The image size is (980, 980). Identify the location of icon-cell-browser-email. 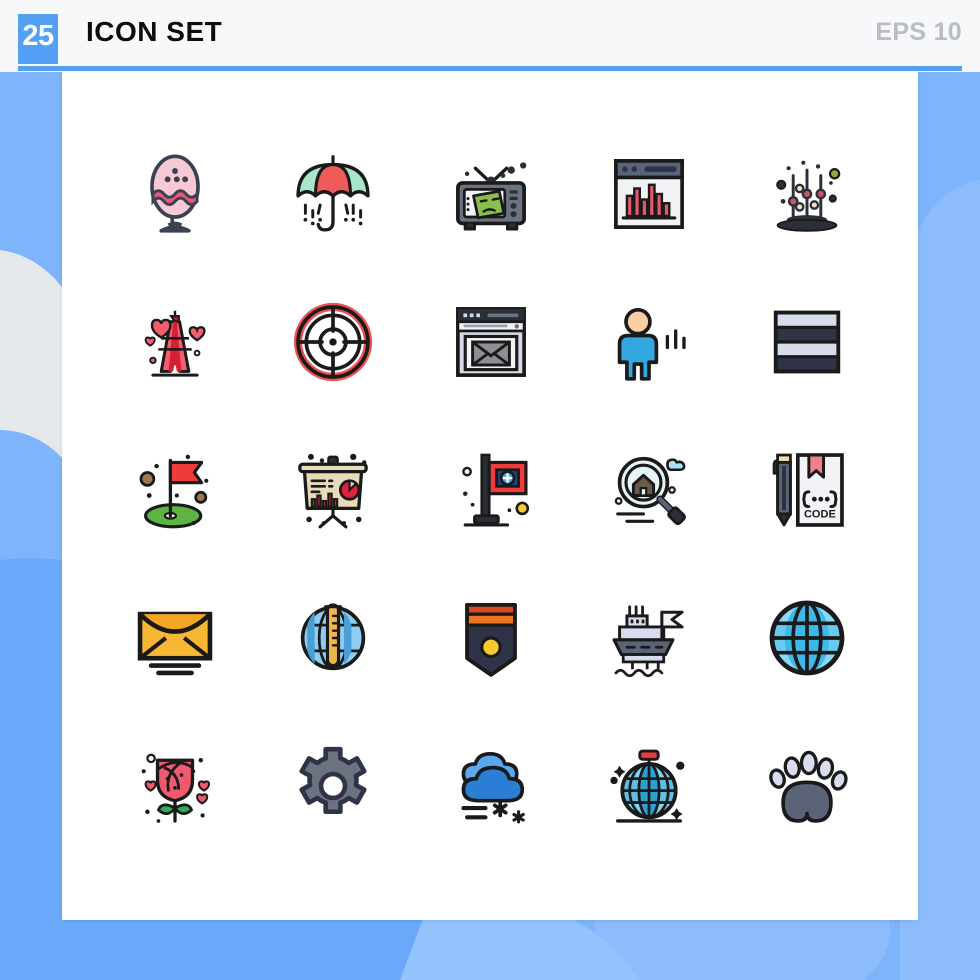
(491, 342).